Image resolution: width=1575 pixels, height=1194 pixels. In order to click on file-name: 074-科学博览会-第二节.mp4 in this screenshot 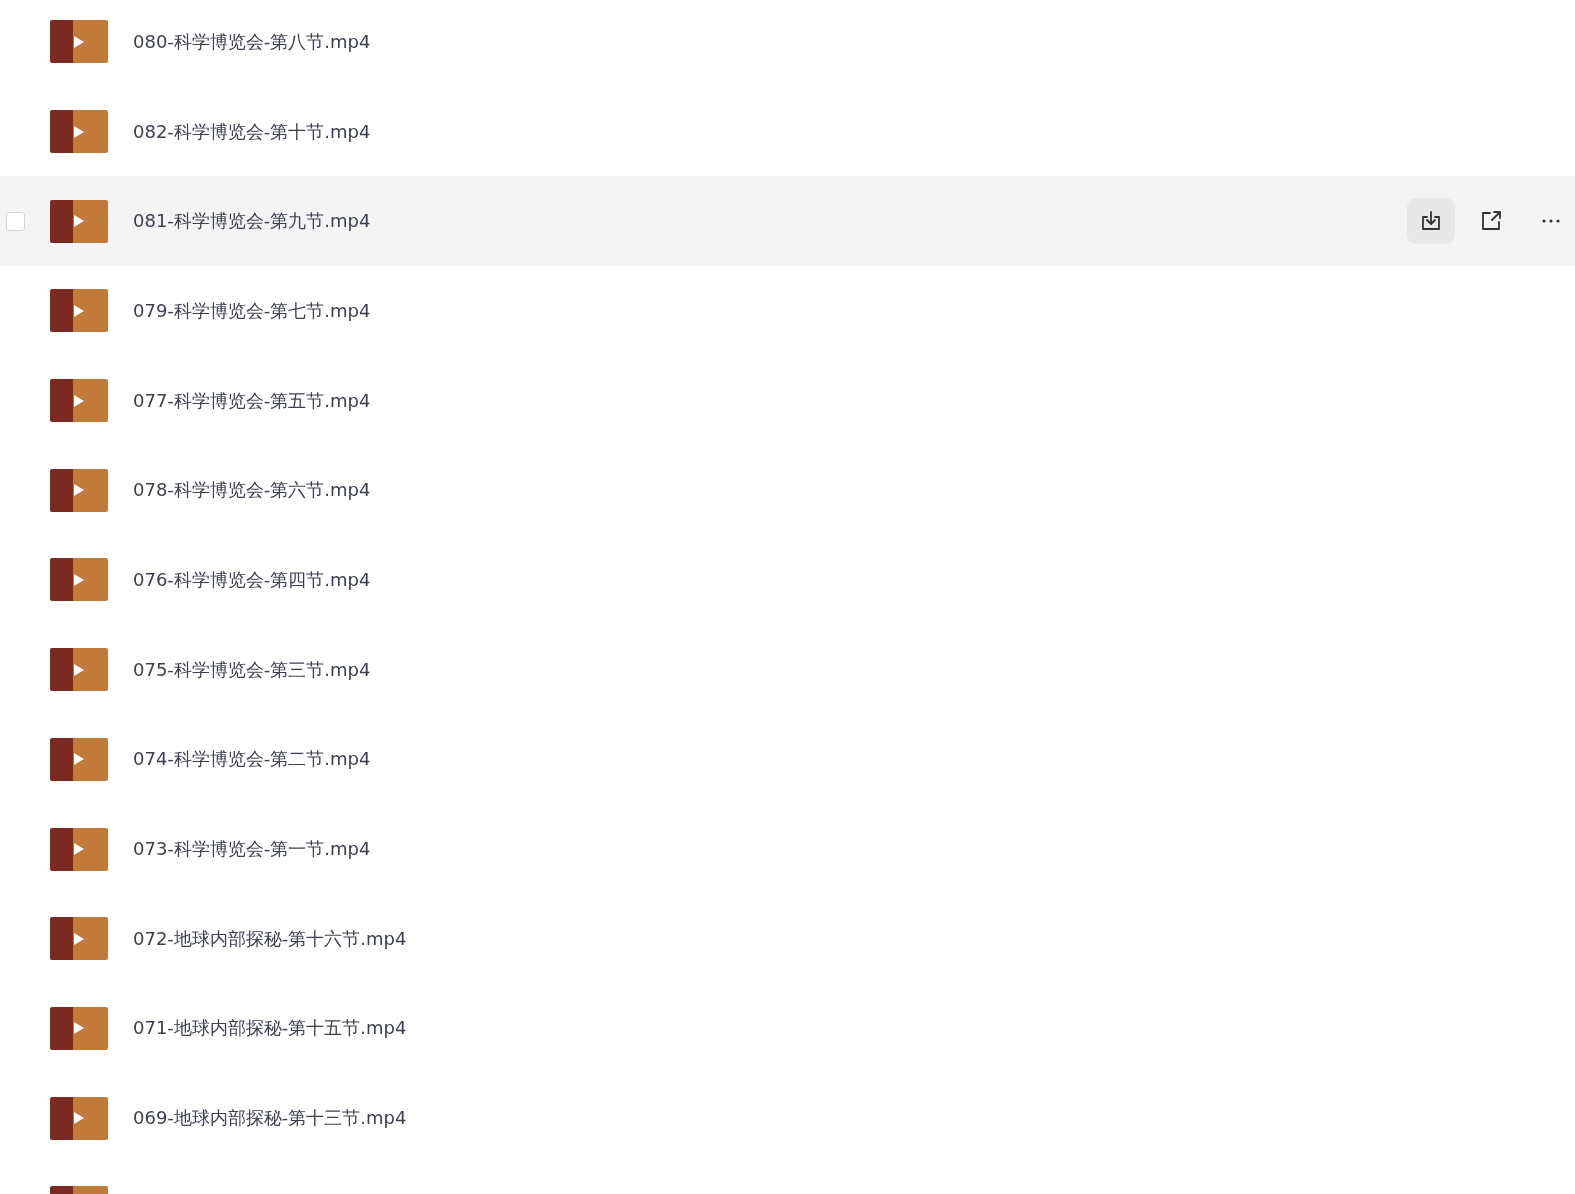, I will do `click(252, 759)`.